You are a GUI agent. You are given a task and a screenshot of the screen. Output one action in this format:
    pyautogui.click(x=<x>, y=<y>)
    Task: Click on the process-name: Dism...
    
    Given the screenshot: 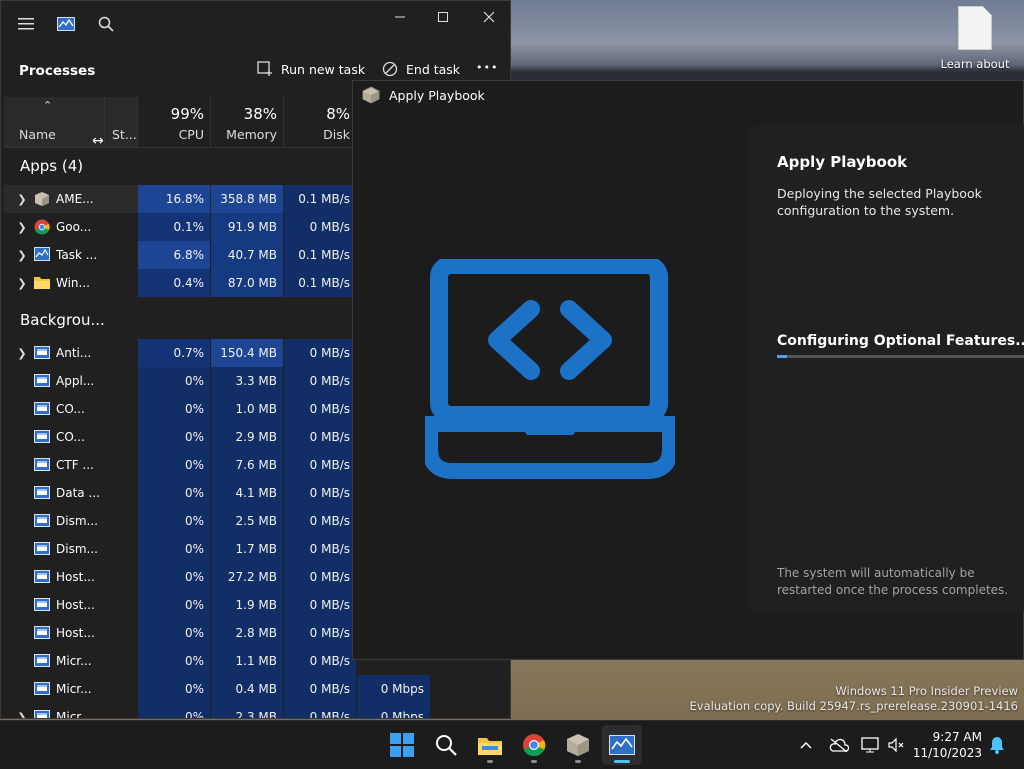 What is the action you would take?
    pyautogui.click(x=77, y=549)
    